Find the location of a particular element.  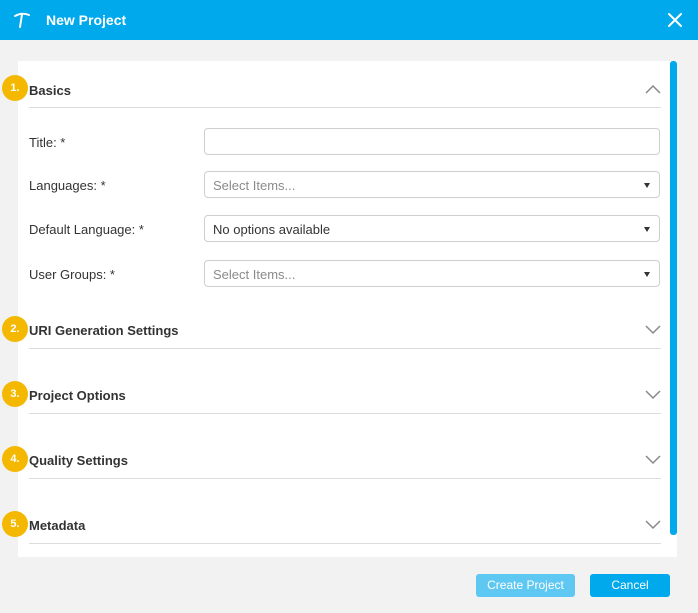

step-badge-3: 3. is located at coordinates (15, 394).